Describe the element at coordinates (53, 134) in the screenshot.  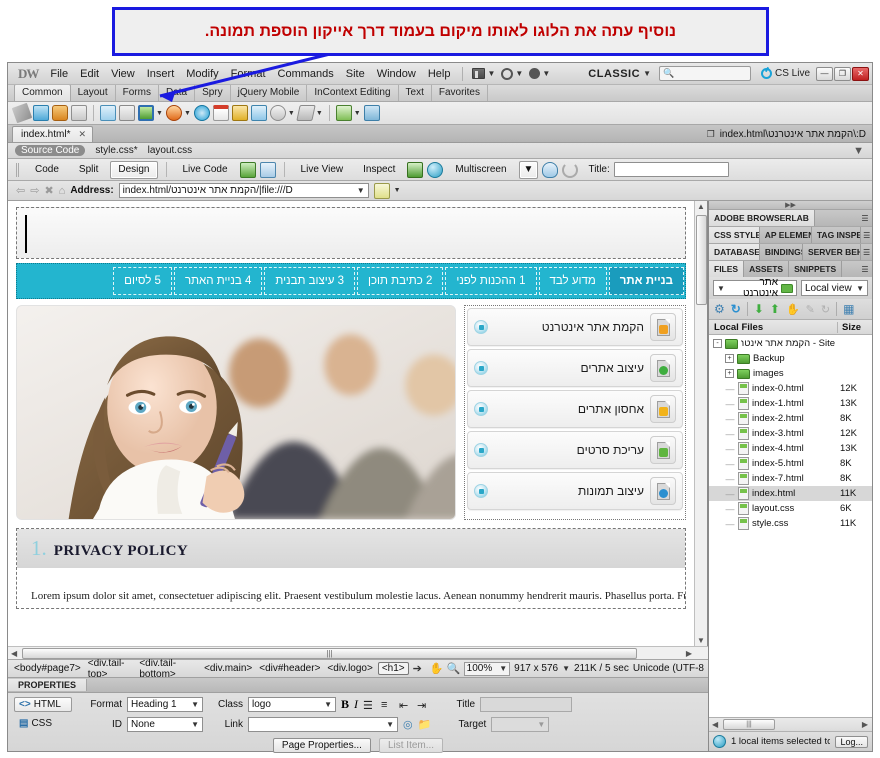
I see `document-tab-index-html: index.html* ✕` at that location.